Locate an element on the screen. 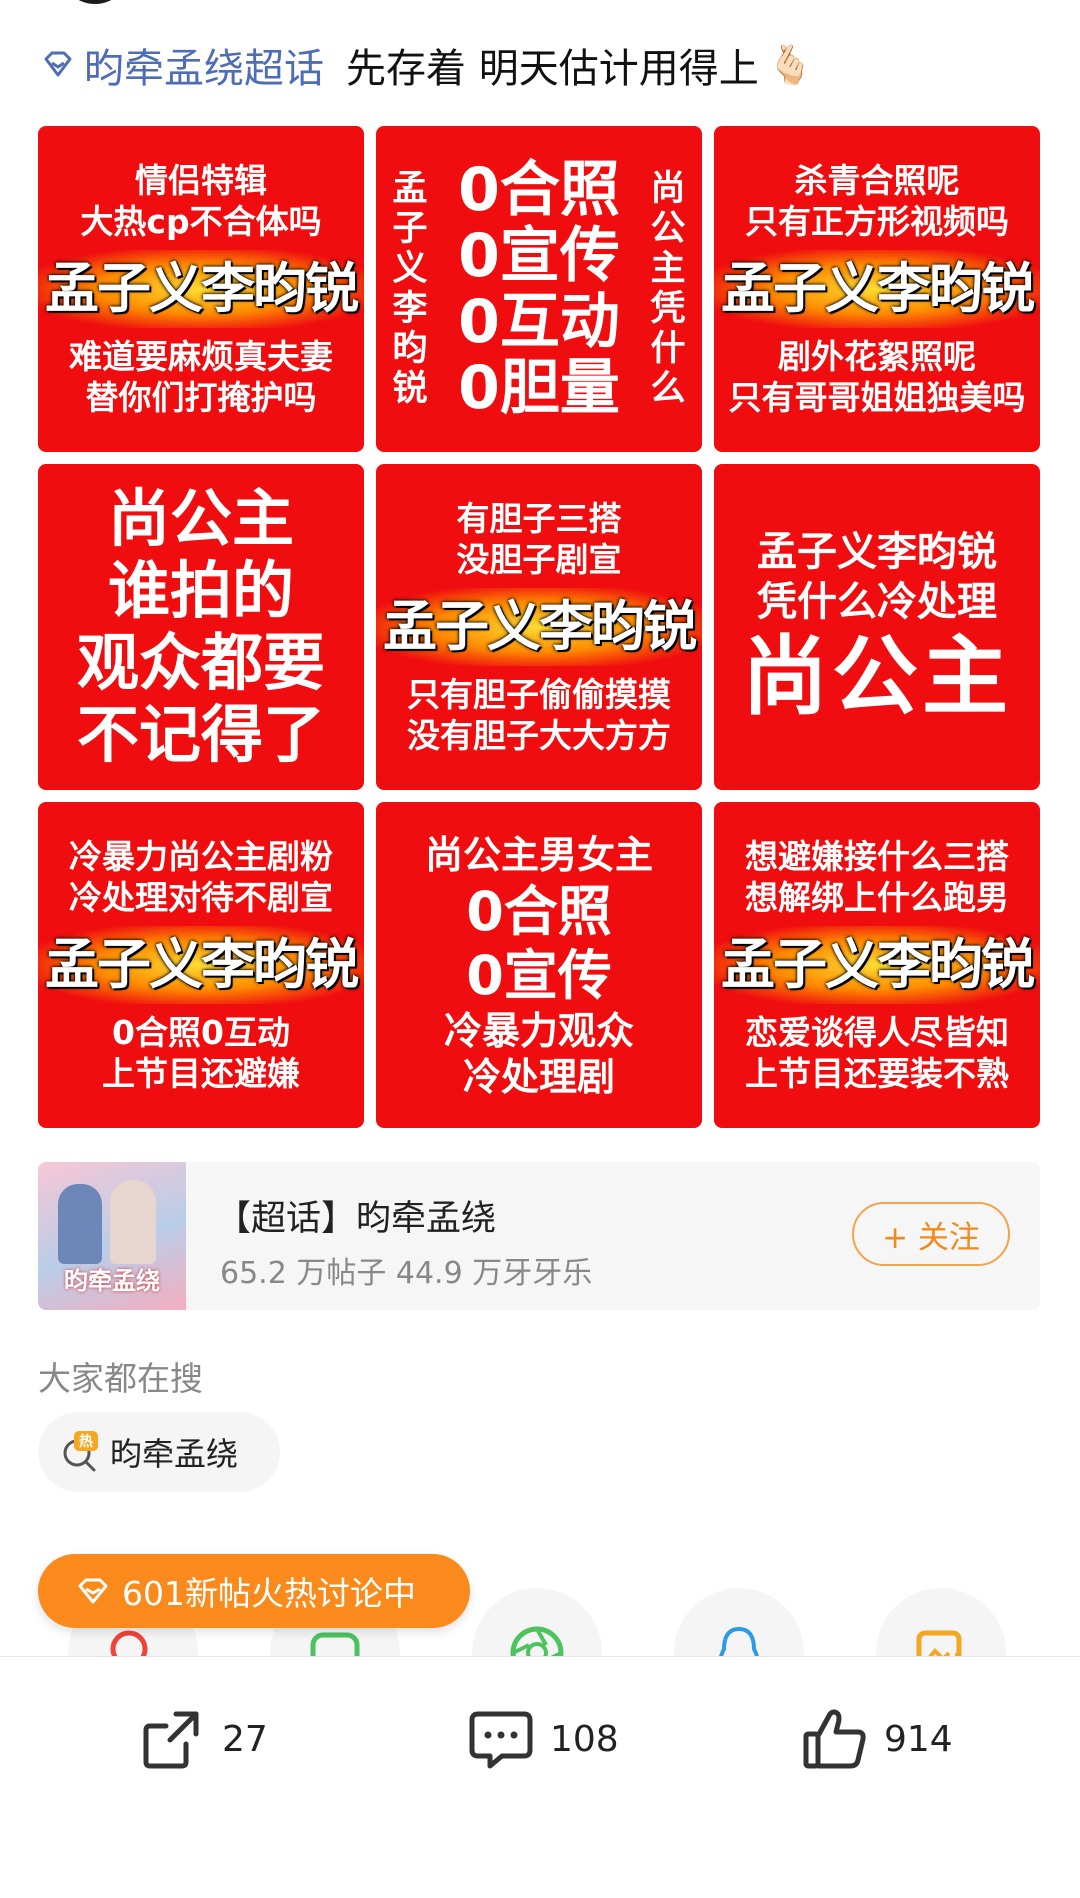  image-text: 不记得了 is located at coordinates (200, 734).